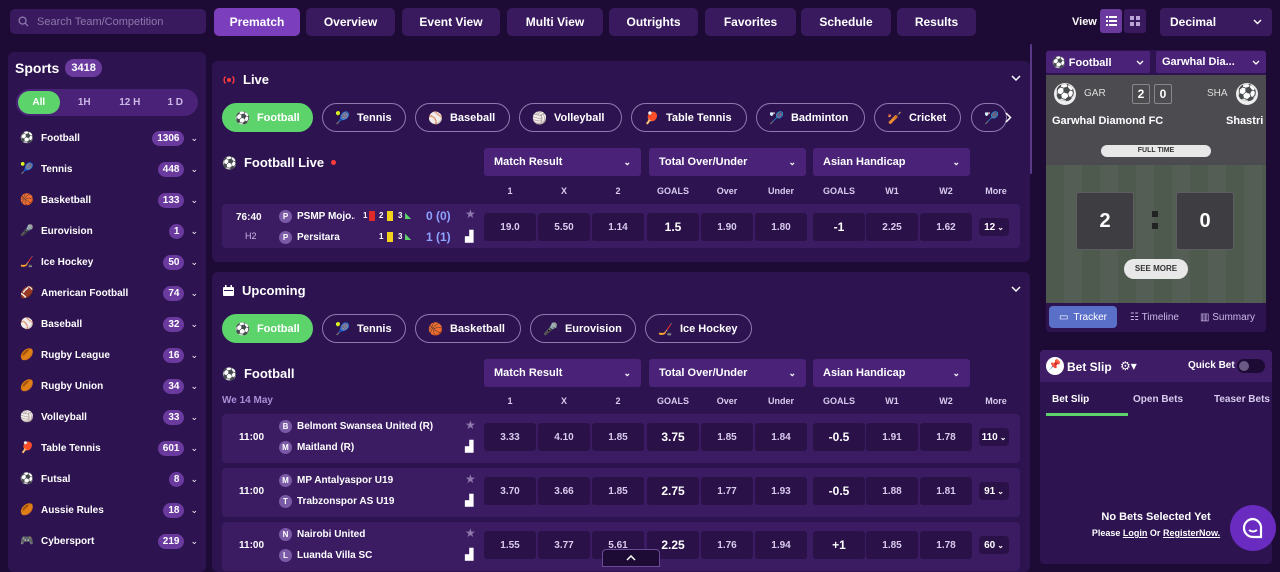 The height and width of the screenshot is (572, 1280). I want to click on sidebar-item-basketball: 🏀 Basketball 133 ⌄, so click(109, 200).